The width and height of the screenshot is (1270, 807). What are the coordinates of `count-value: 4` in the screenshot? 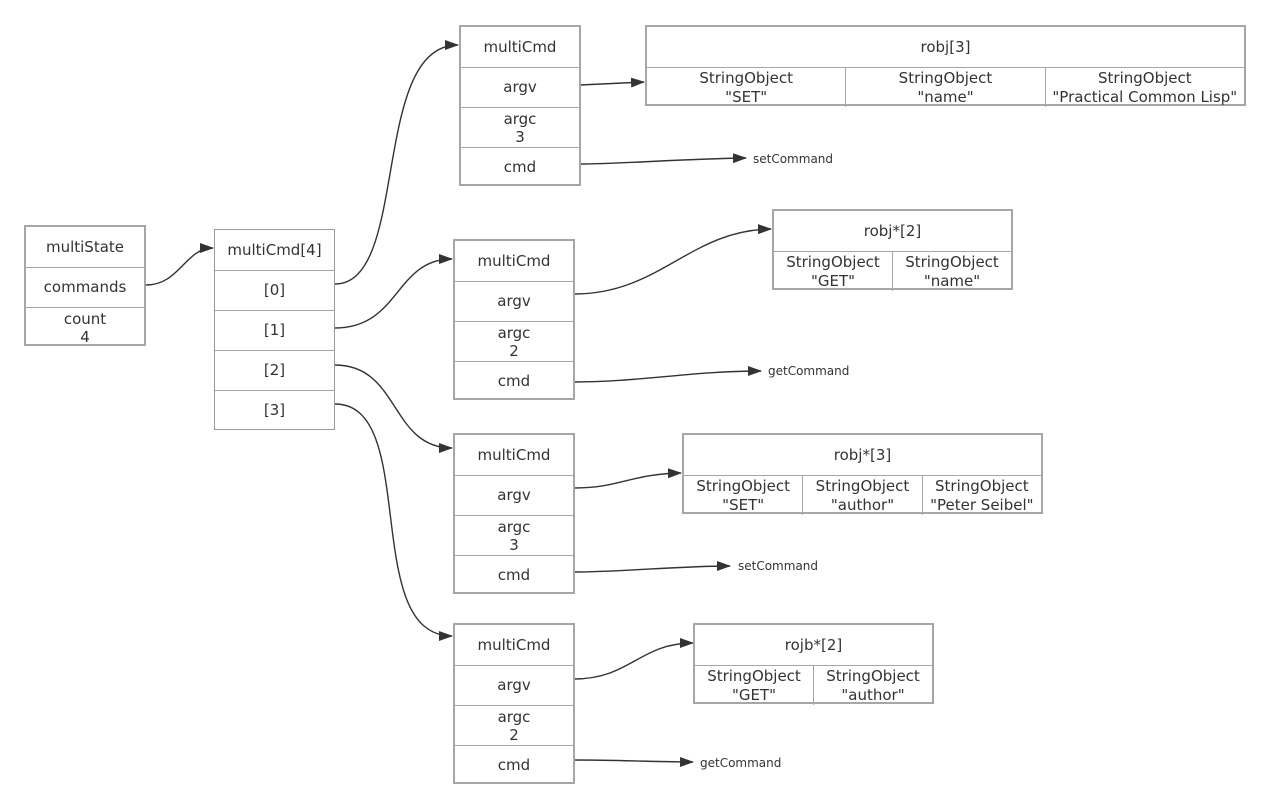 It's located at (85, 336).